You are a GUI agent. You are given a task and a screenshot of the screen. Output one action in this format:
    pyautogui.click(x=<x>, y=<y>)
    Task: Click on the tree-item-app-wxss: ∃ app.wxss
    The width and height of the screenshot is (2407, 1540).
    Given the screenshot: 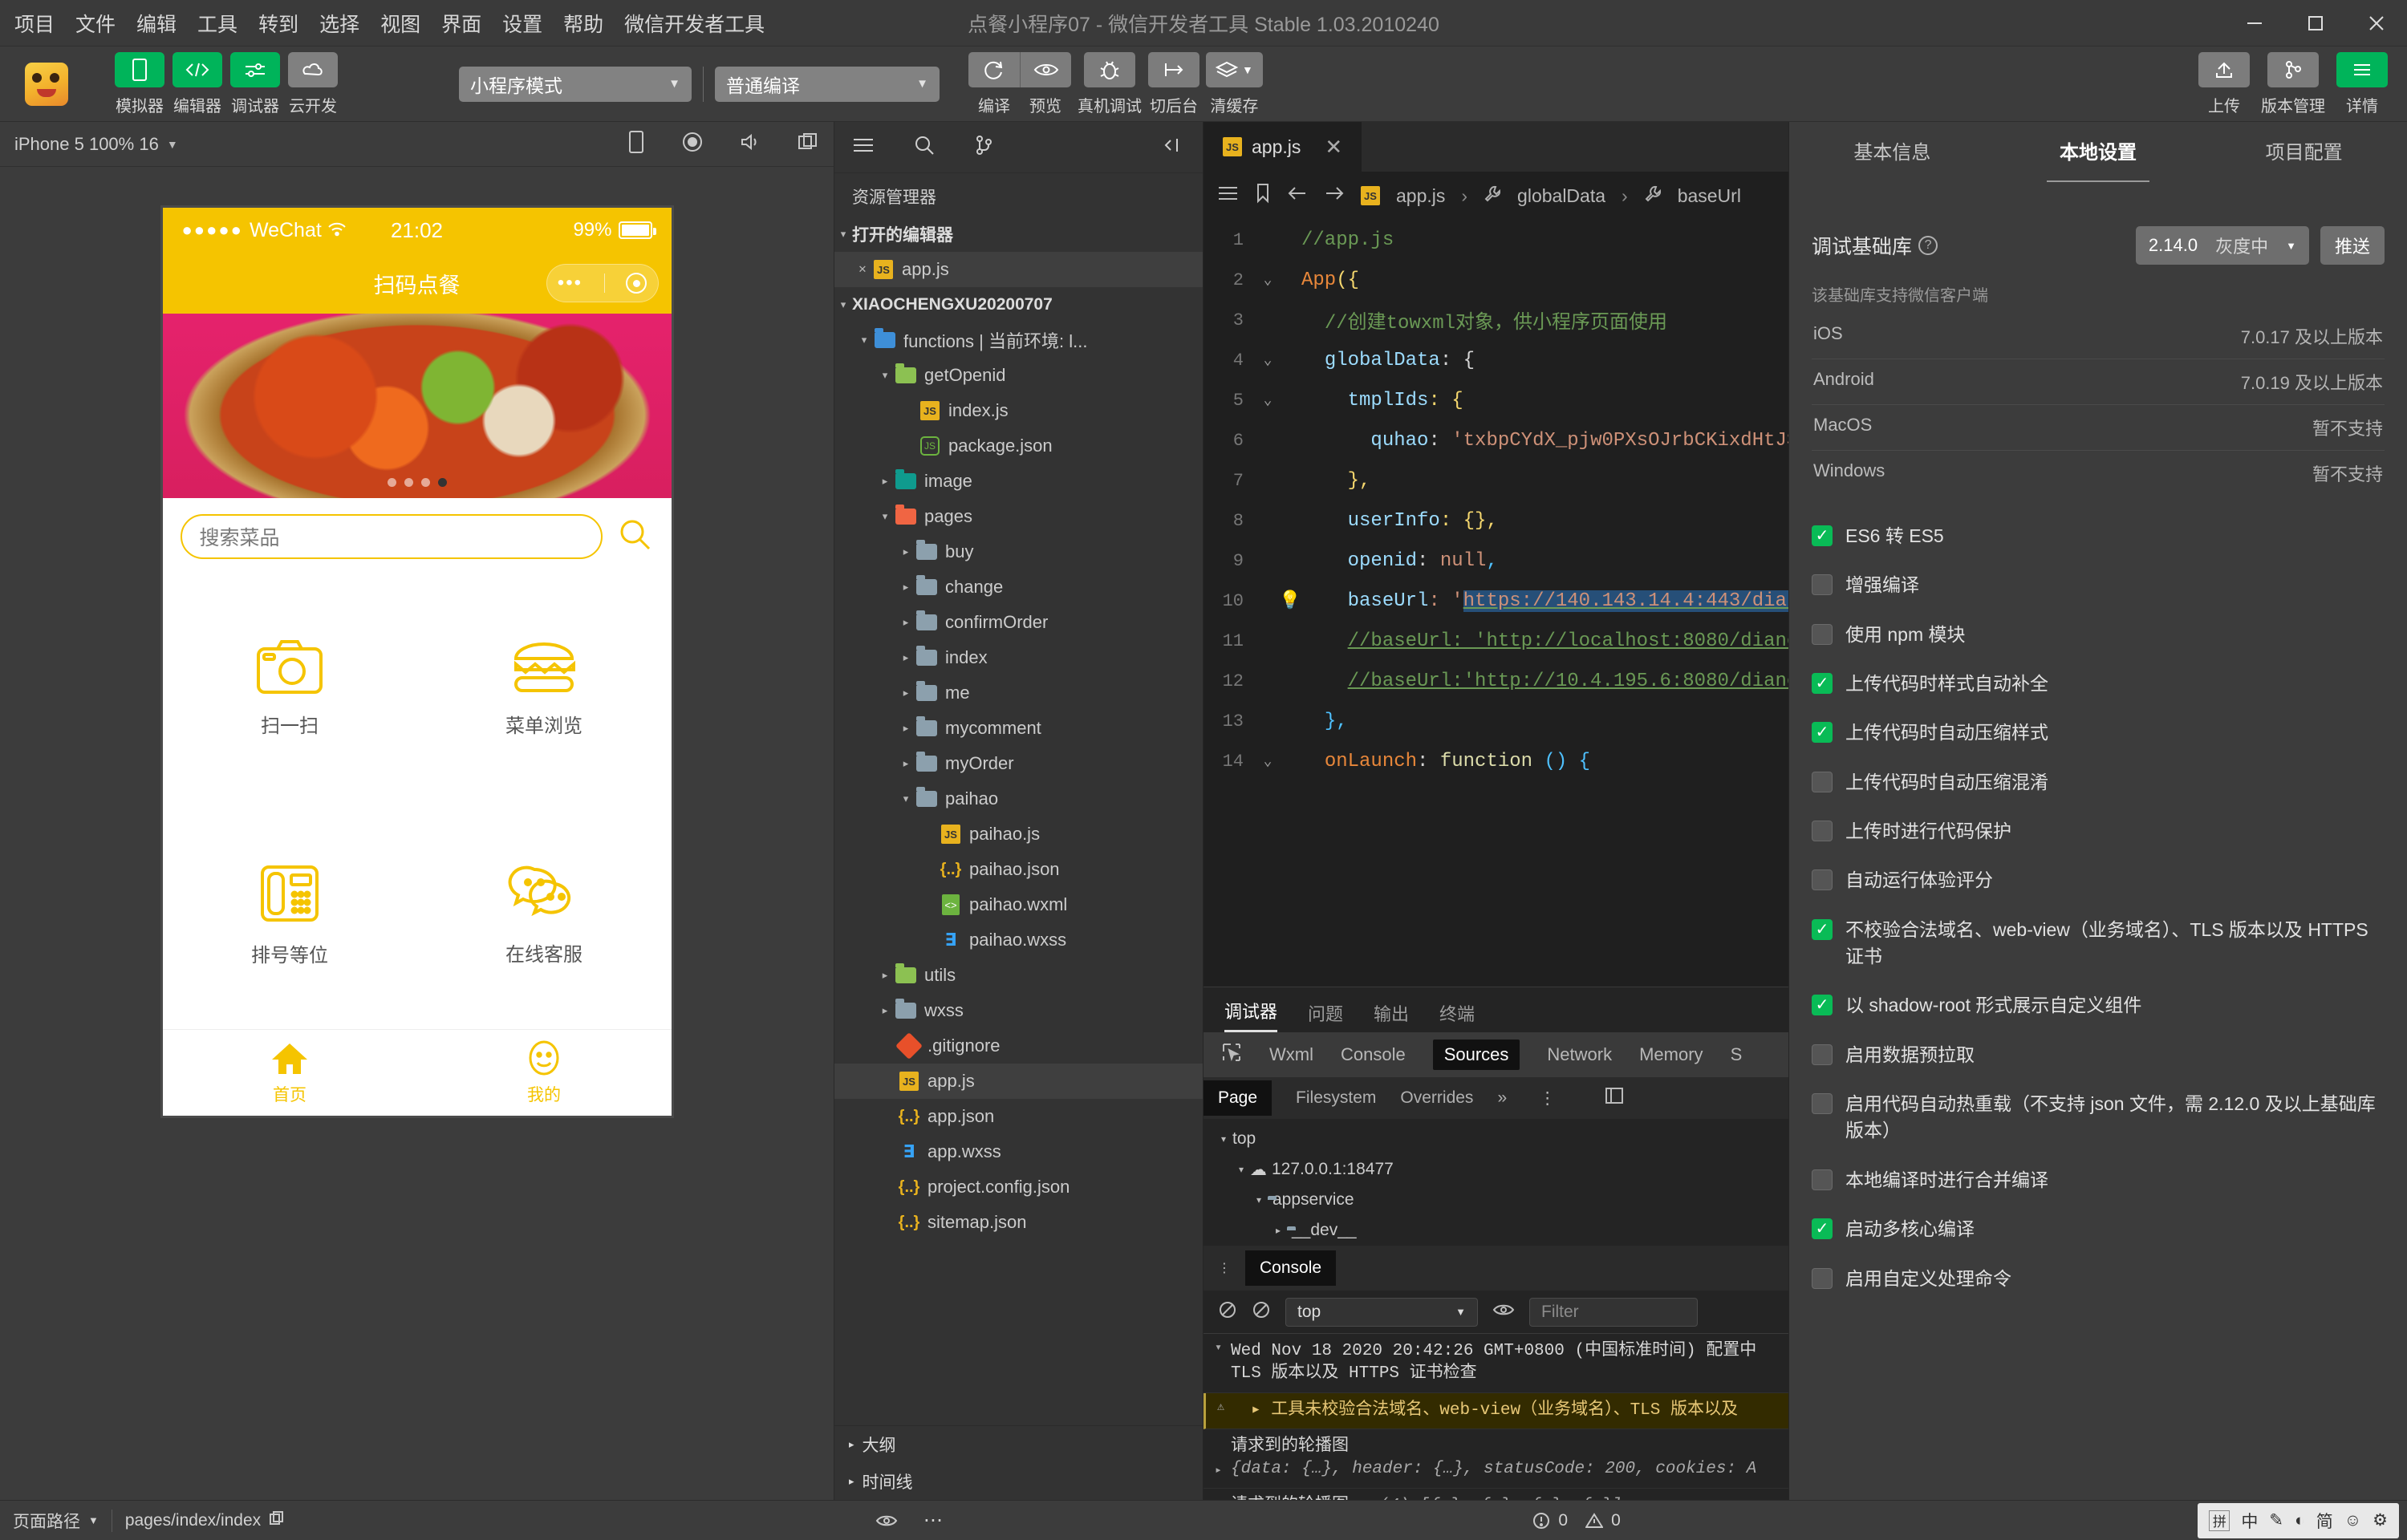 What is the action you would take?
    pyautogui.click(x=1019, y=1151)
    